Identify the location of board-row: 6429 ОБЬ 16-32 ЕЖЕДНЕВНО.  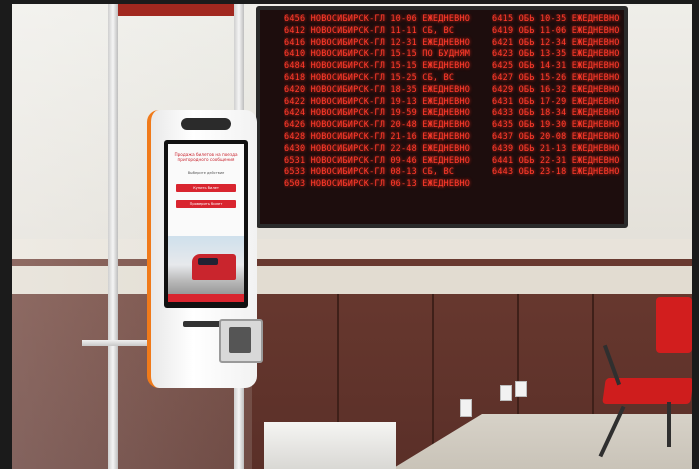
(556, 89).